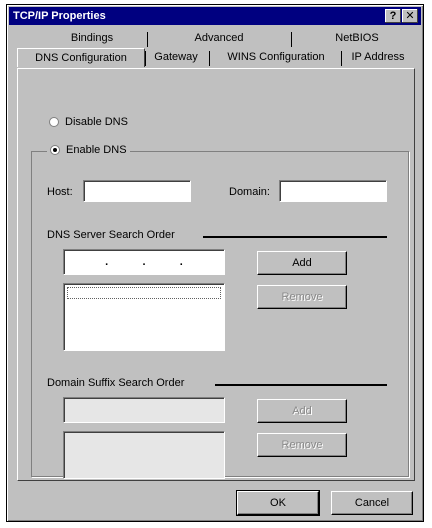  What do you see at coordinates (116, 383) in the screenshot?
I see `domain-suffix-section-title: Domain Suffix Search Order` at bounding box center [116, 383].